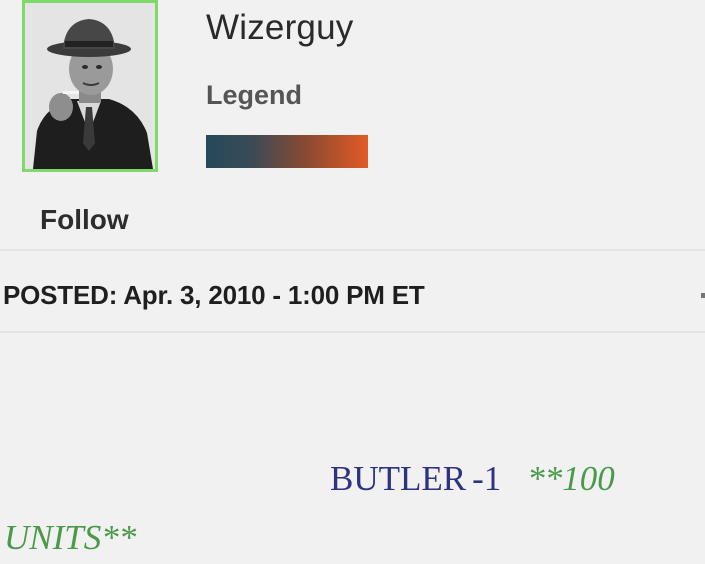  I want to click on user-avatar-photo-icon, so click(90, 86).